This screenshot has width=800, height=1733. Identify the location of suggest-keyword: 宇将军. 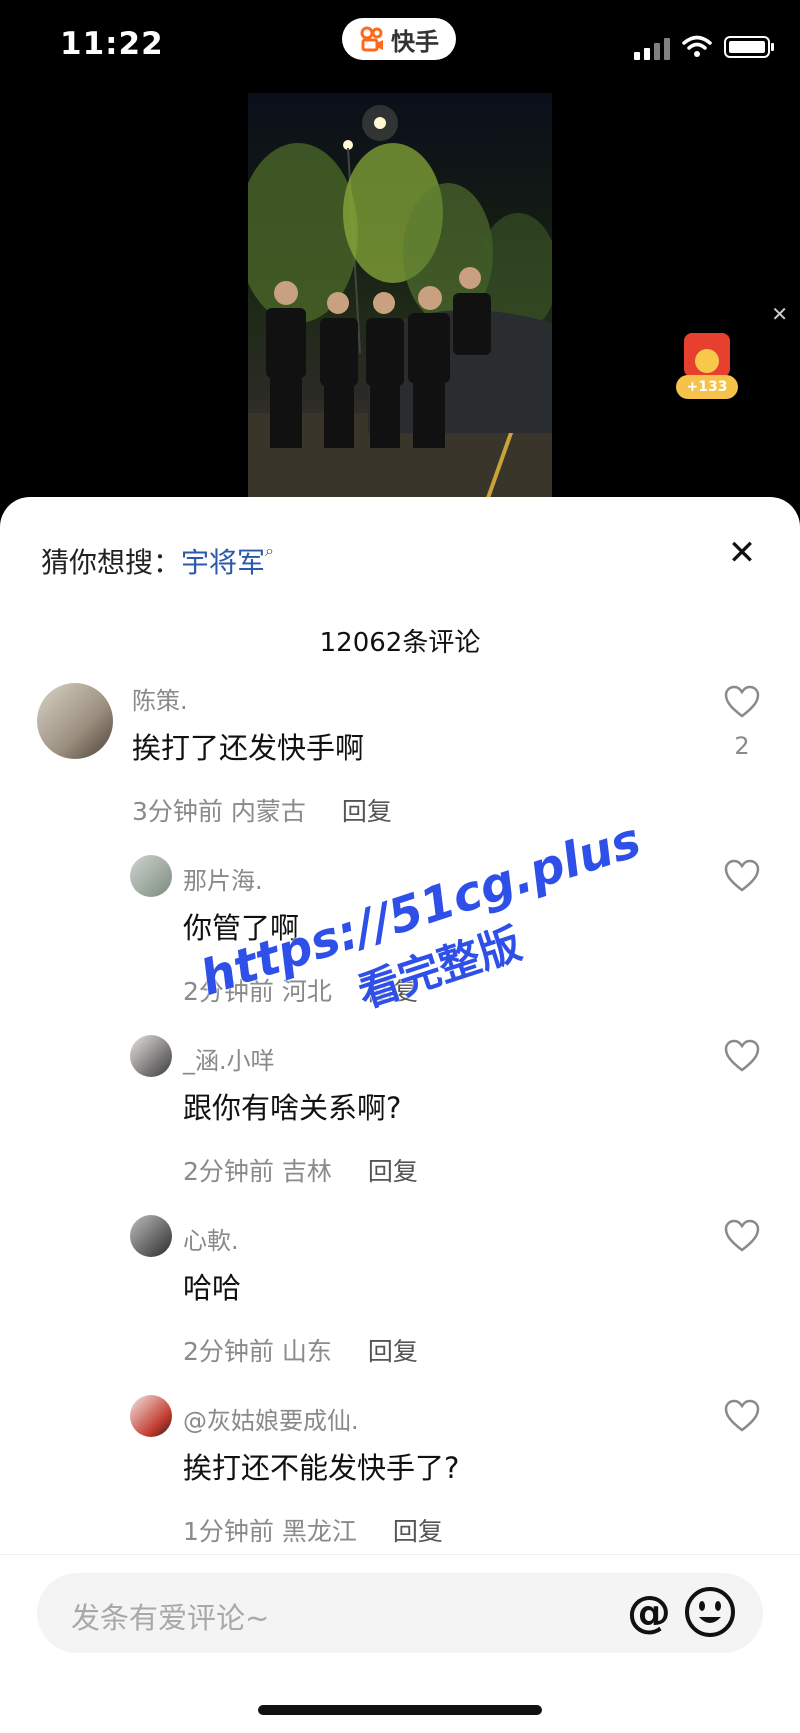
(223, 562).